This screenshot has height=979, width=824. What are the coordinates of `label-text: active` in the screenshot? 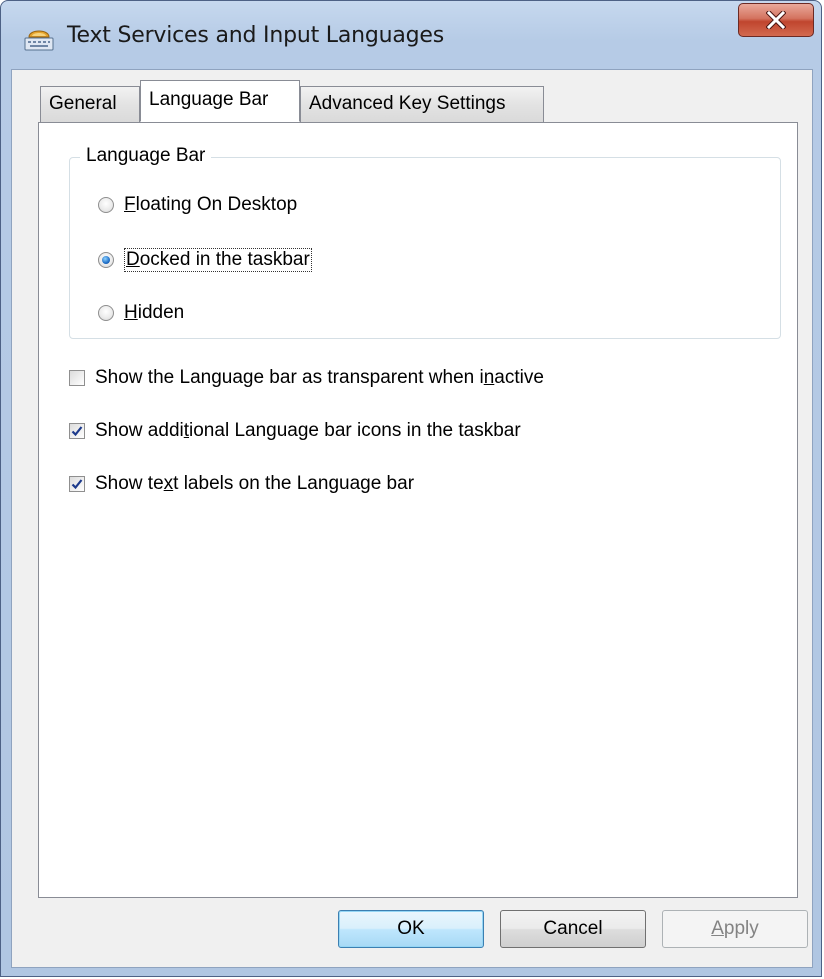 It's located at (519, 377).